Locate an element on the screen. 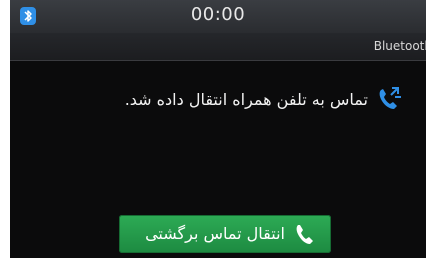  transfer-message: تماس به تلفن همراه انتقال داده شد. is located at coordinates (218, 99).